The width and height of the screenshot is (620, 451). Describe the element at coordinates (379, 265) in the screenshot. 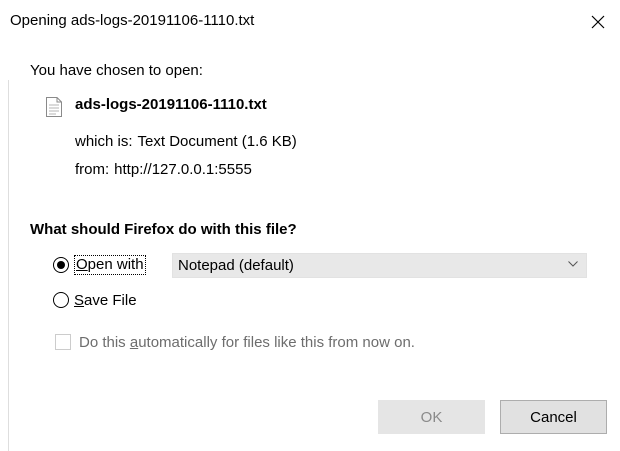

I see `application-select: Notepad (default)` at that location.